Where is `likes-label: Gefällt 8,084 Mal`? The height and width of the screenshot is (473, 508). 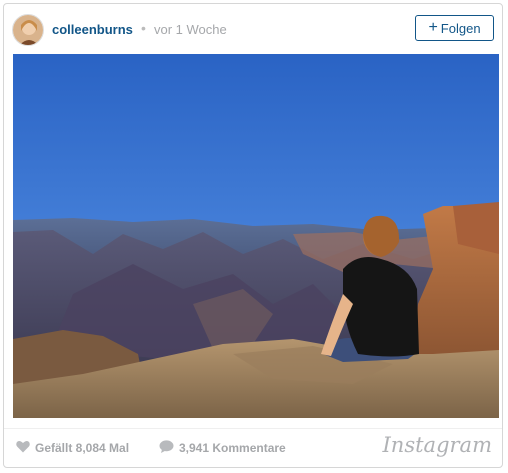 likes-label: Gefällt 8,084 Mal is located at coordinates (82, 448).